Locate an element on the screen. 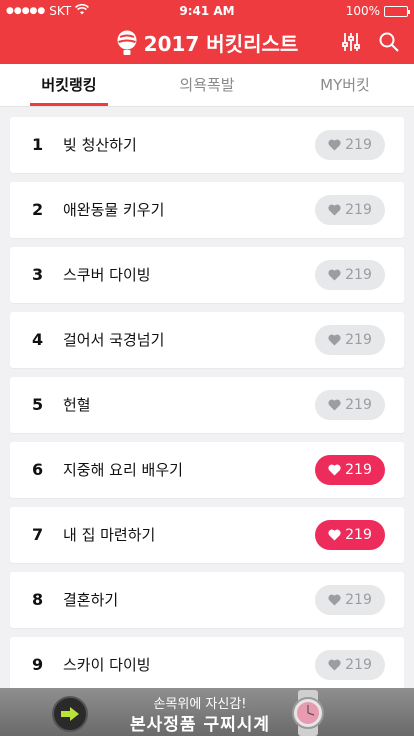 This screenshot has width=414, height=736. status-bar: ●●●●● SKT 9:41 AM 100% is located at coordinates (207, 11).